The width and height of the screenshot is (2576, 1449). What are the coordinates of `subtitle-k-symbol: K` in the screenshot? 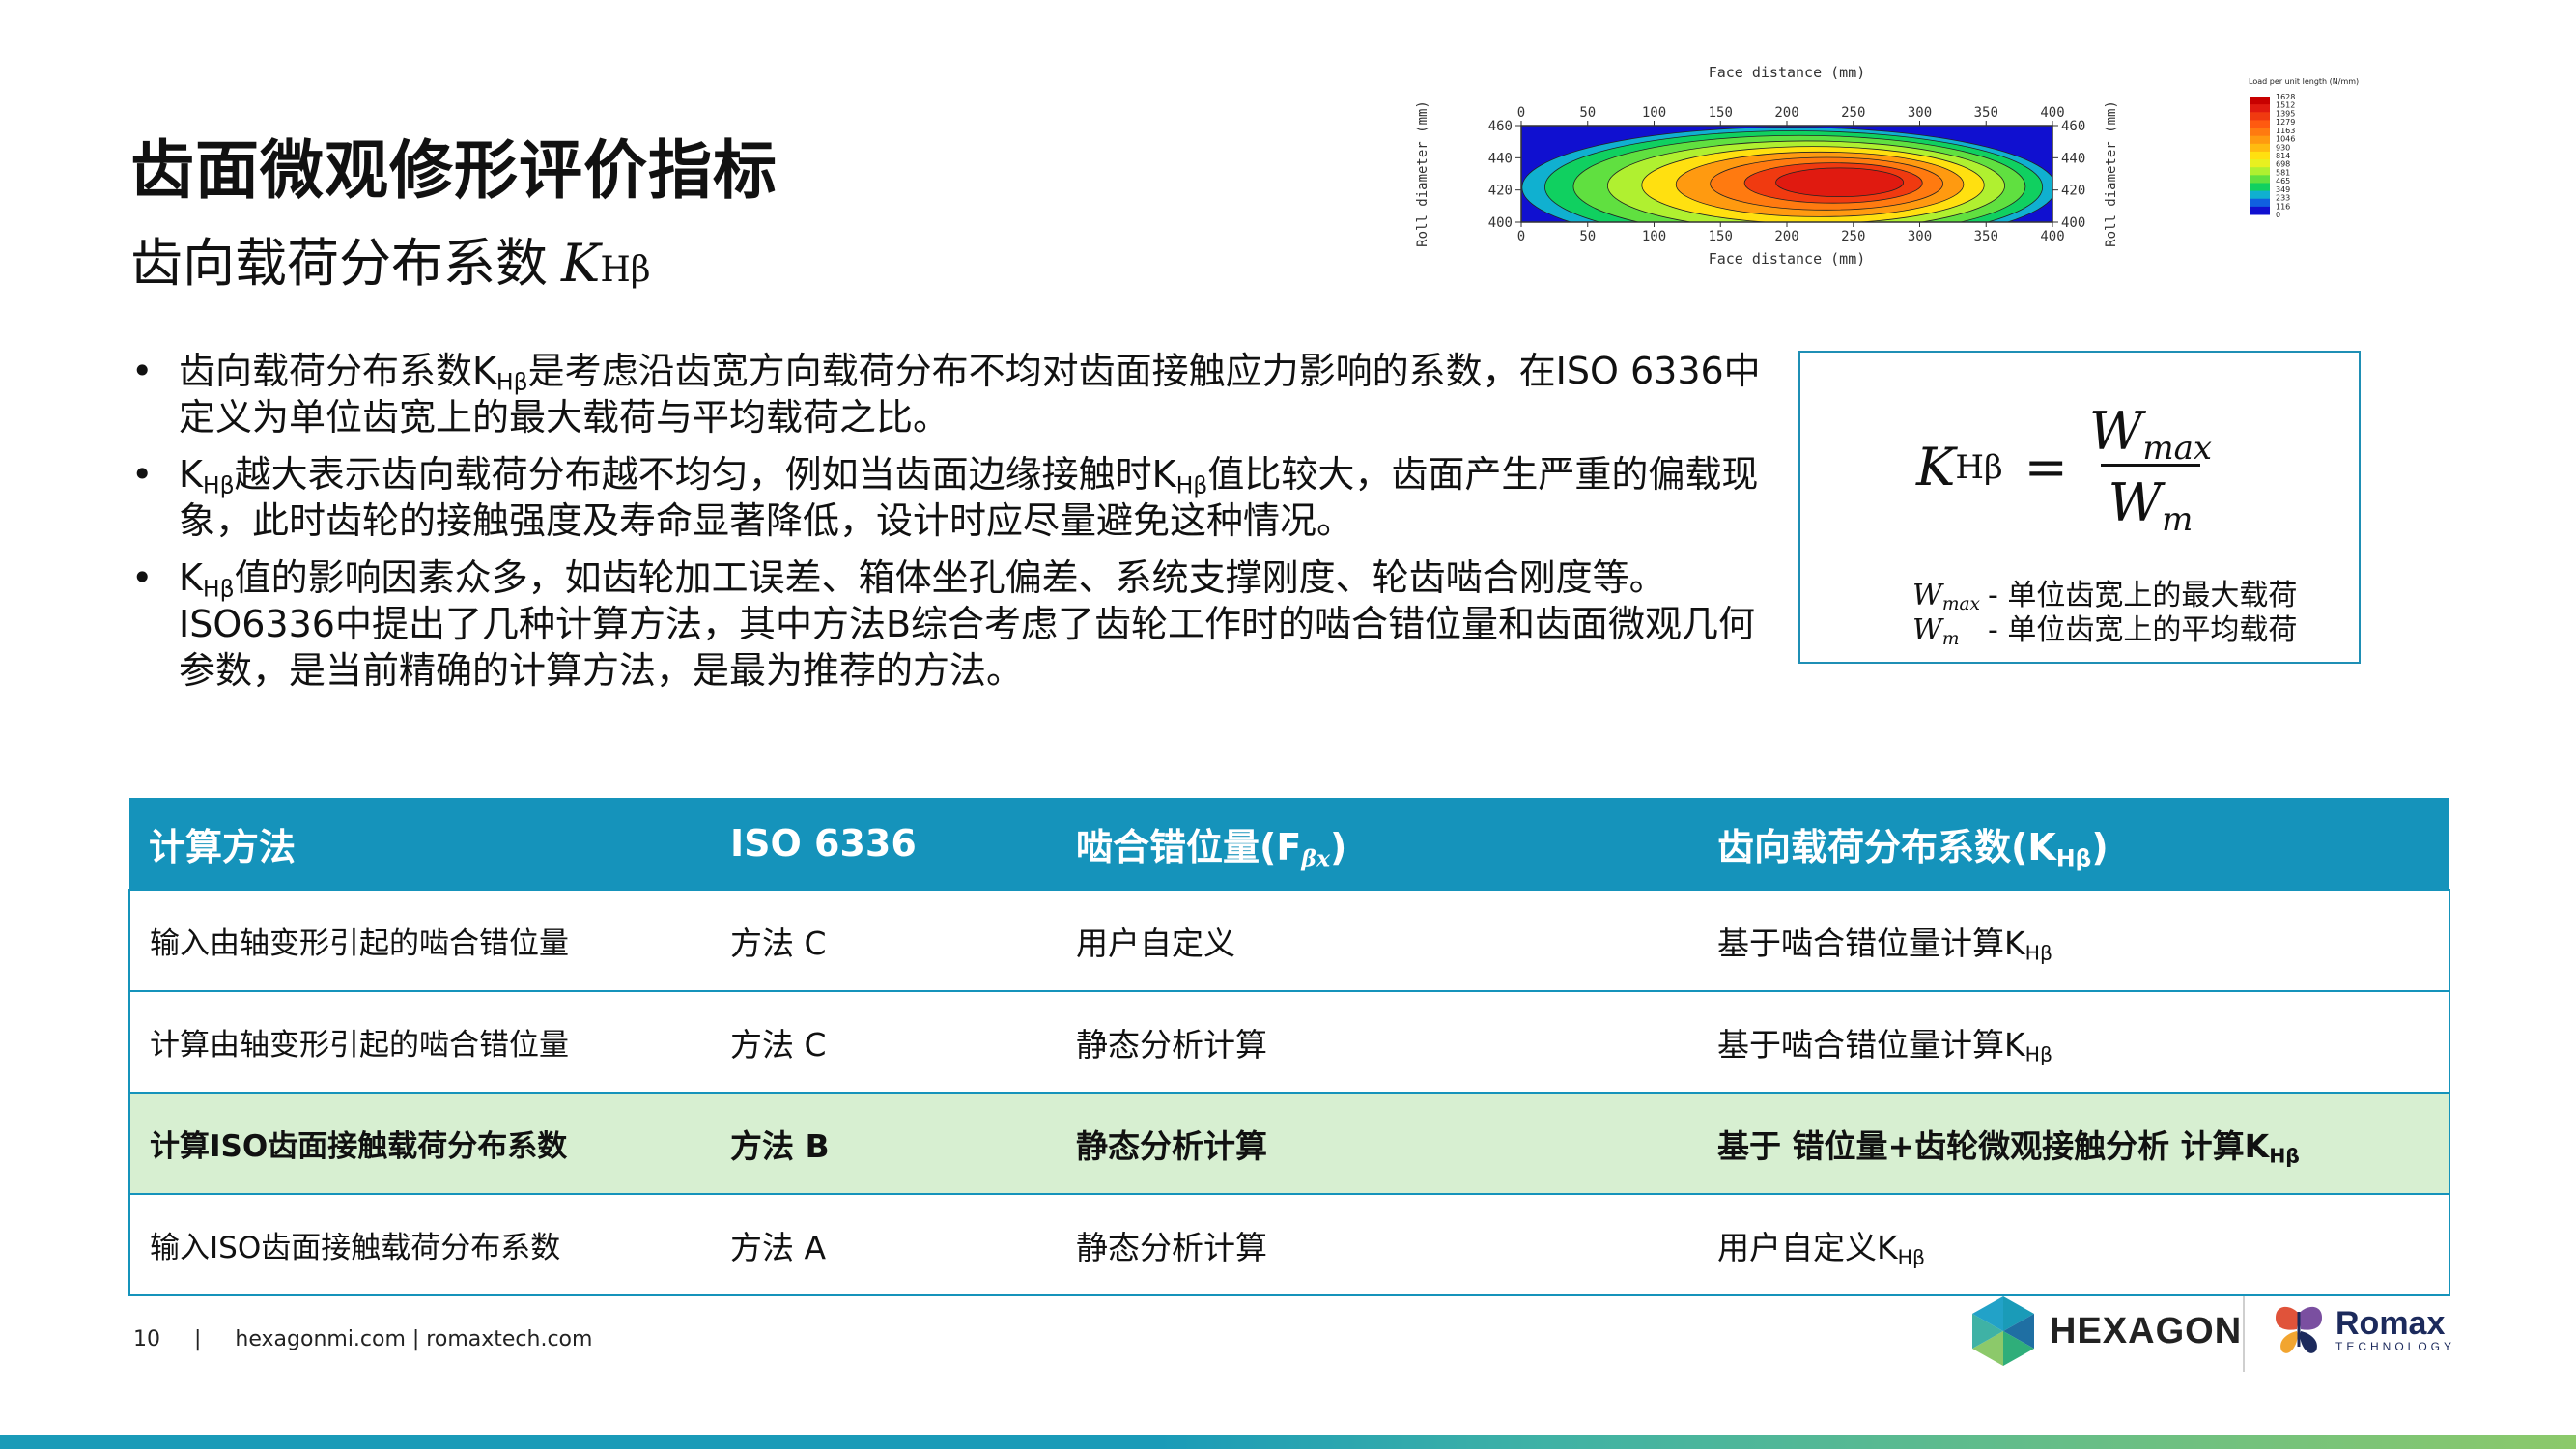 It's located at (581, 263).